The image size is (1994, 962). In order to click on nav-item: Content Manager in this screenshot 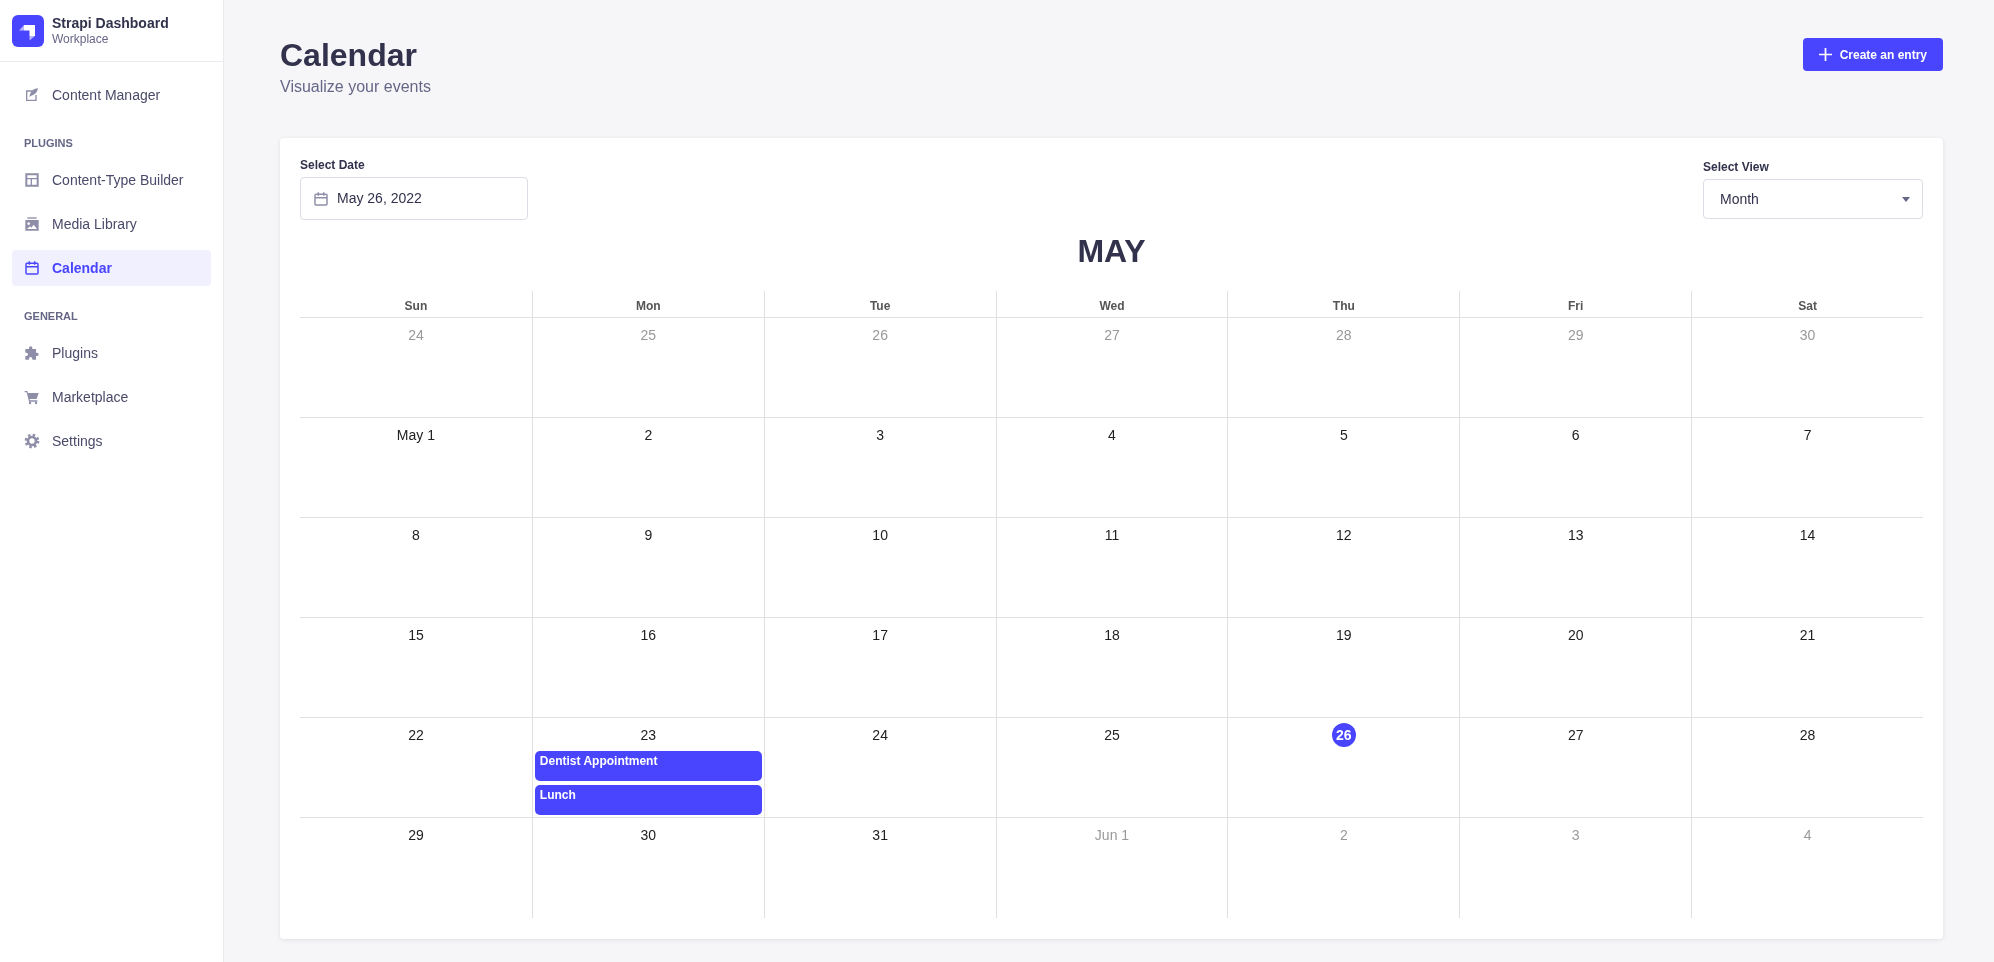, I will do `click(111, 95)`.